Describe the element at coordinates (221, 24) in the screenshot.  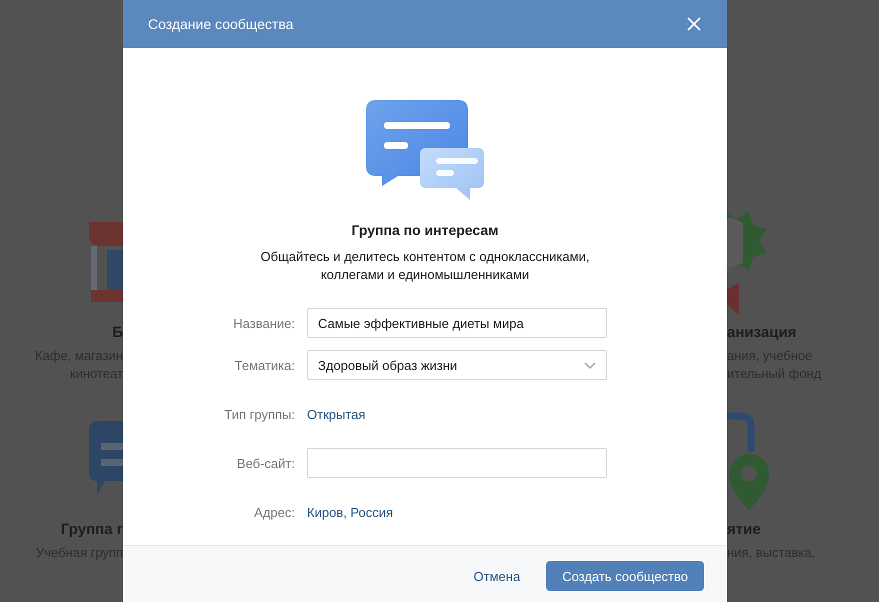
I see `dialog-title: Создание сообщества` at that location.